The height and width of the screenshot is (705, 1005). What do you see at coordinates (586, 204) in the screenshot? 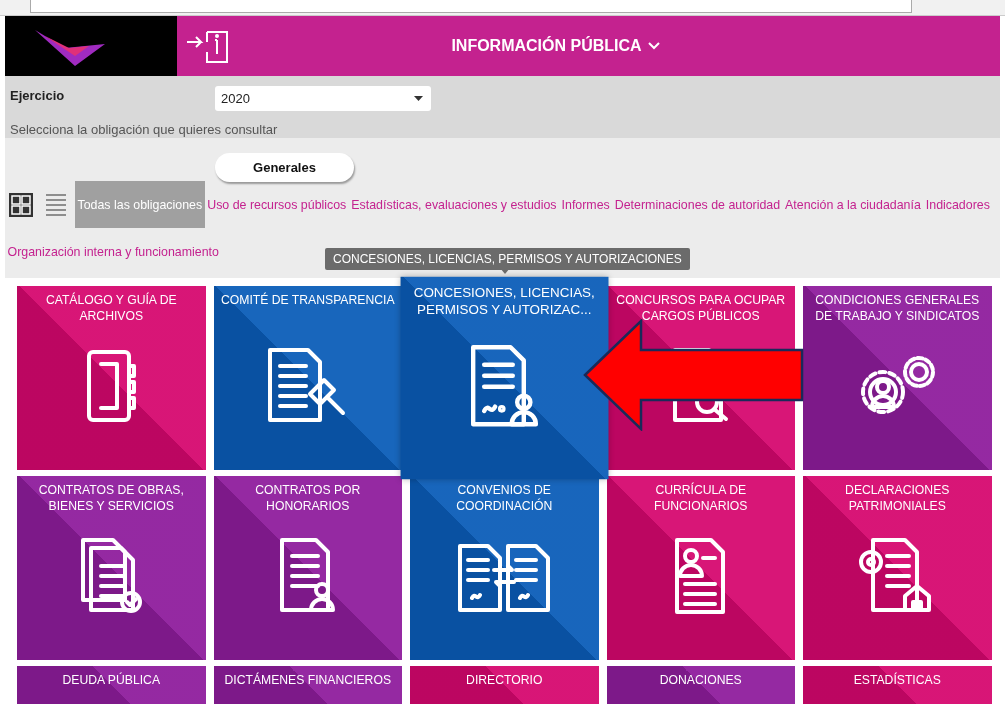
I see `category-tab: Informes` at bounding box center [586, 204].